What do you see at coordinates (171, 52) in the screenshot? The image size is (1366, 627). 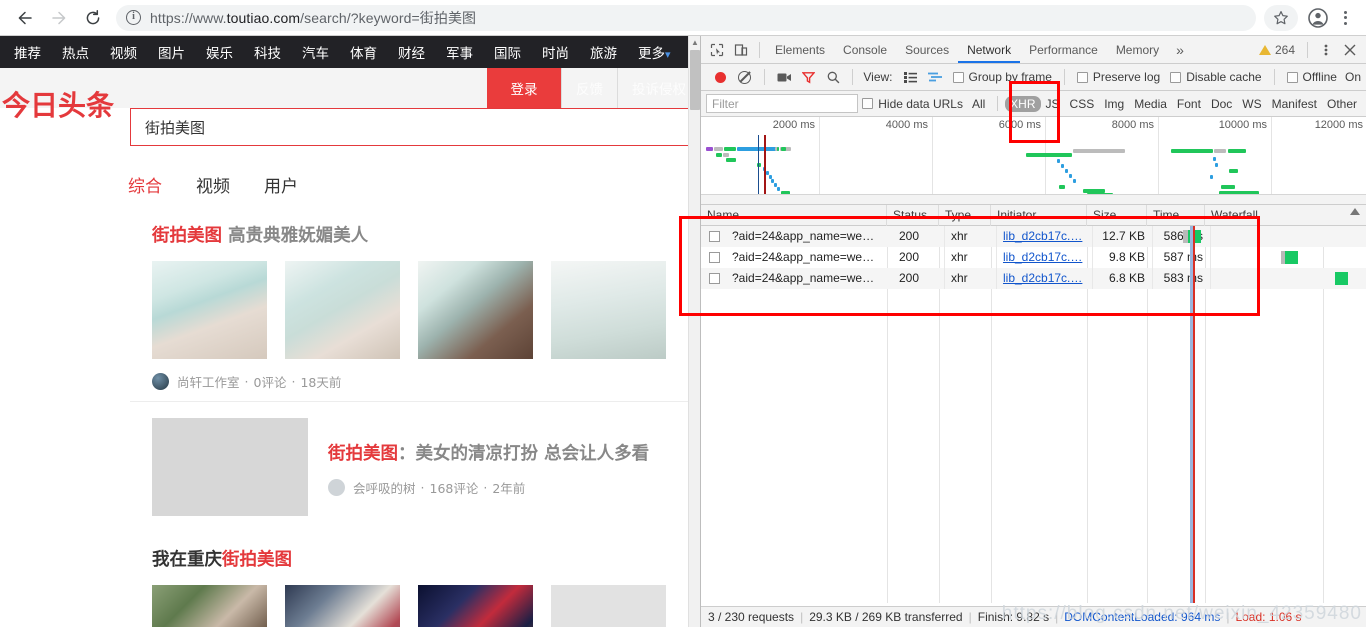 I see `nav-item-3: 图片` at bounding box center [171, 52].